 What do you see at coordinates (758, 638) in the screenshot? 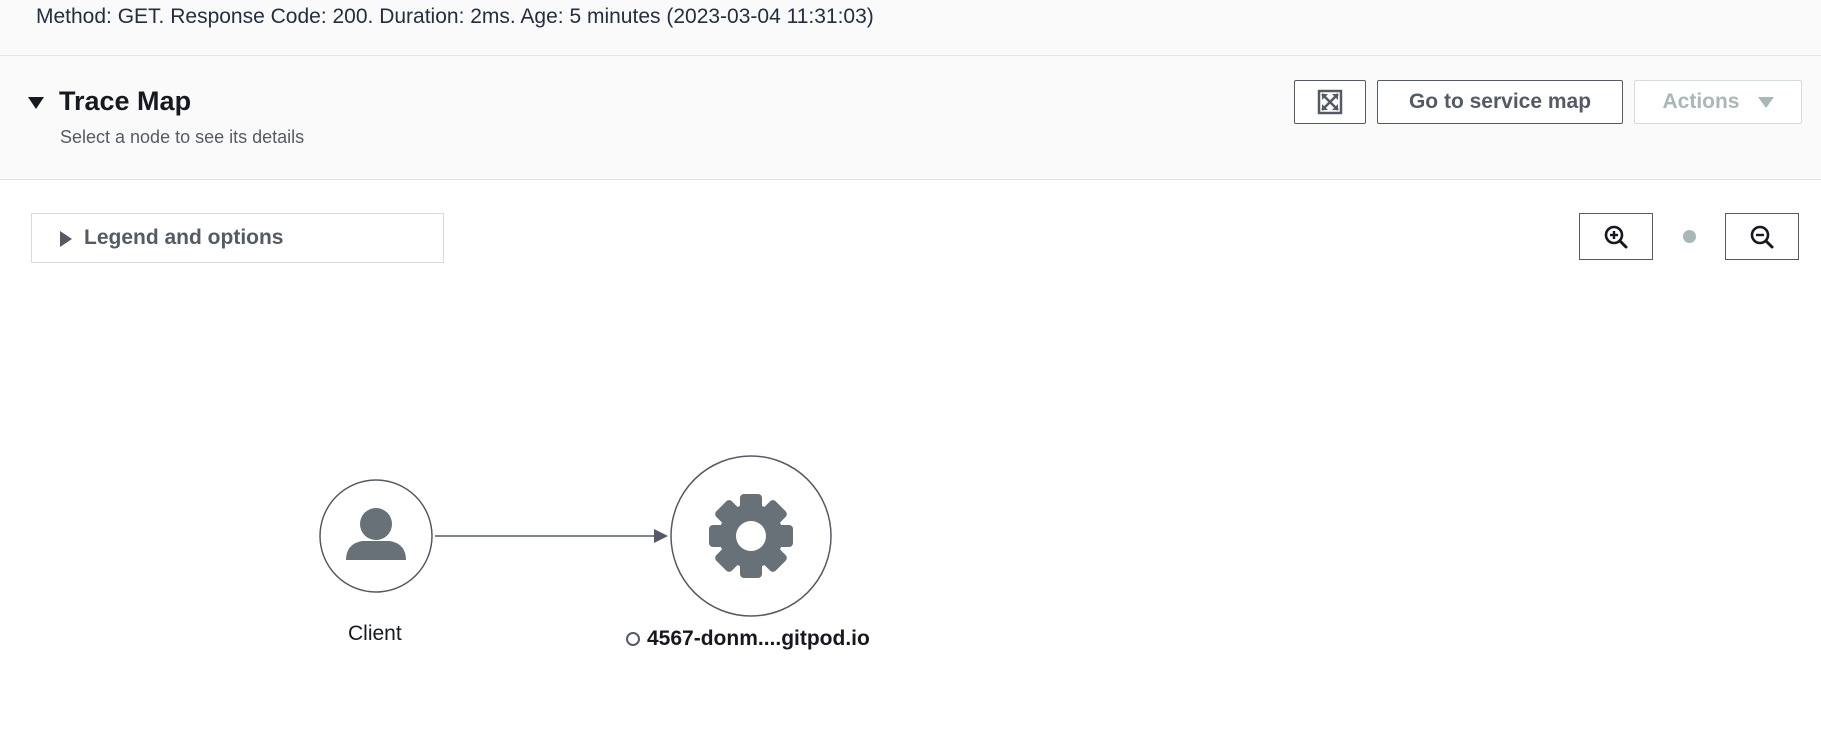
I see `service-node-label: 4567-donm....gitpod.io` at bounding box center [758, 638].